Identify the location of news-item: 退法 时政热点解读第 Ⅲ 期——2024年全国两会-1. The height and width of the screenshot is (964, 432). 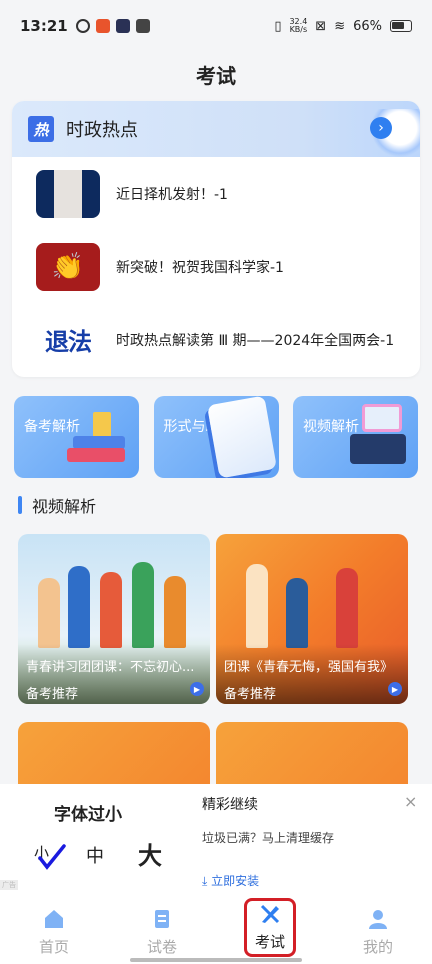
(216, 339).